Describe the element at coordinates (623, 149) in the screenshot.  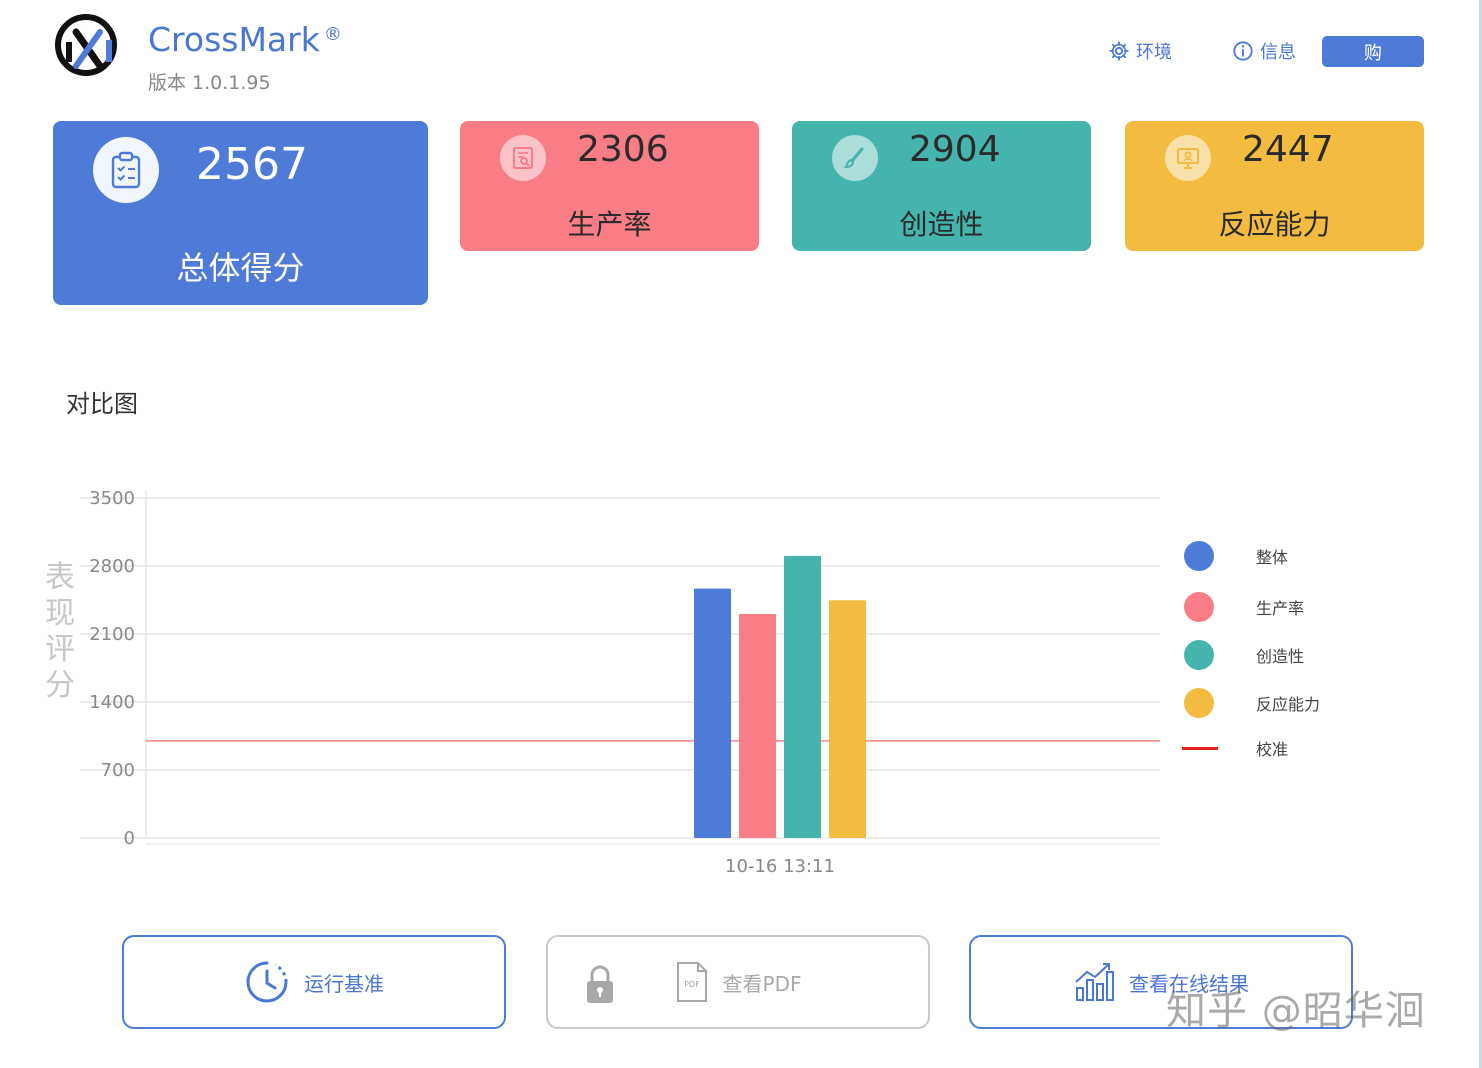
I see `productivity-score: 2306` at that location.